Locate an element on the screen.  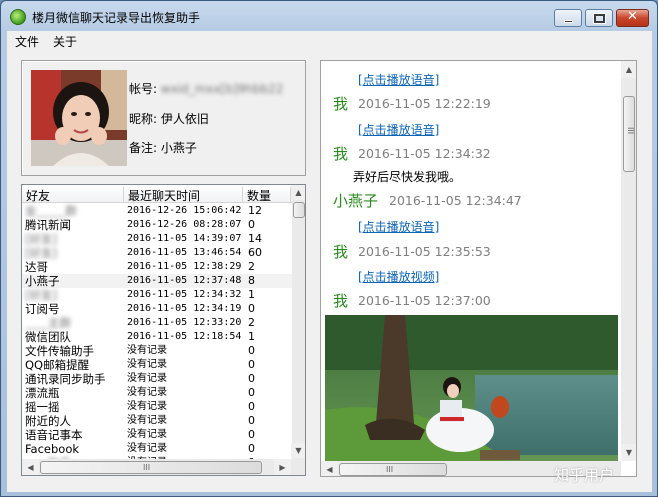
friend-row: 小燕子 2016-11-05 12:37:48 8 is located at coordinates (157, 281).